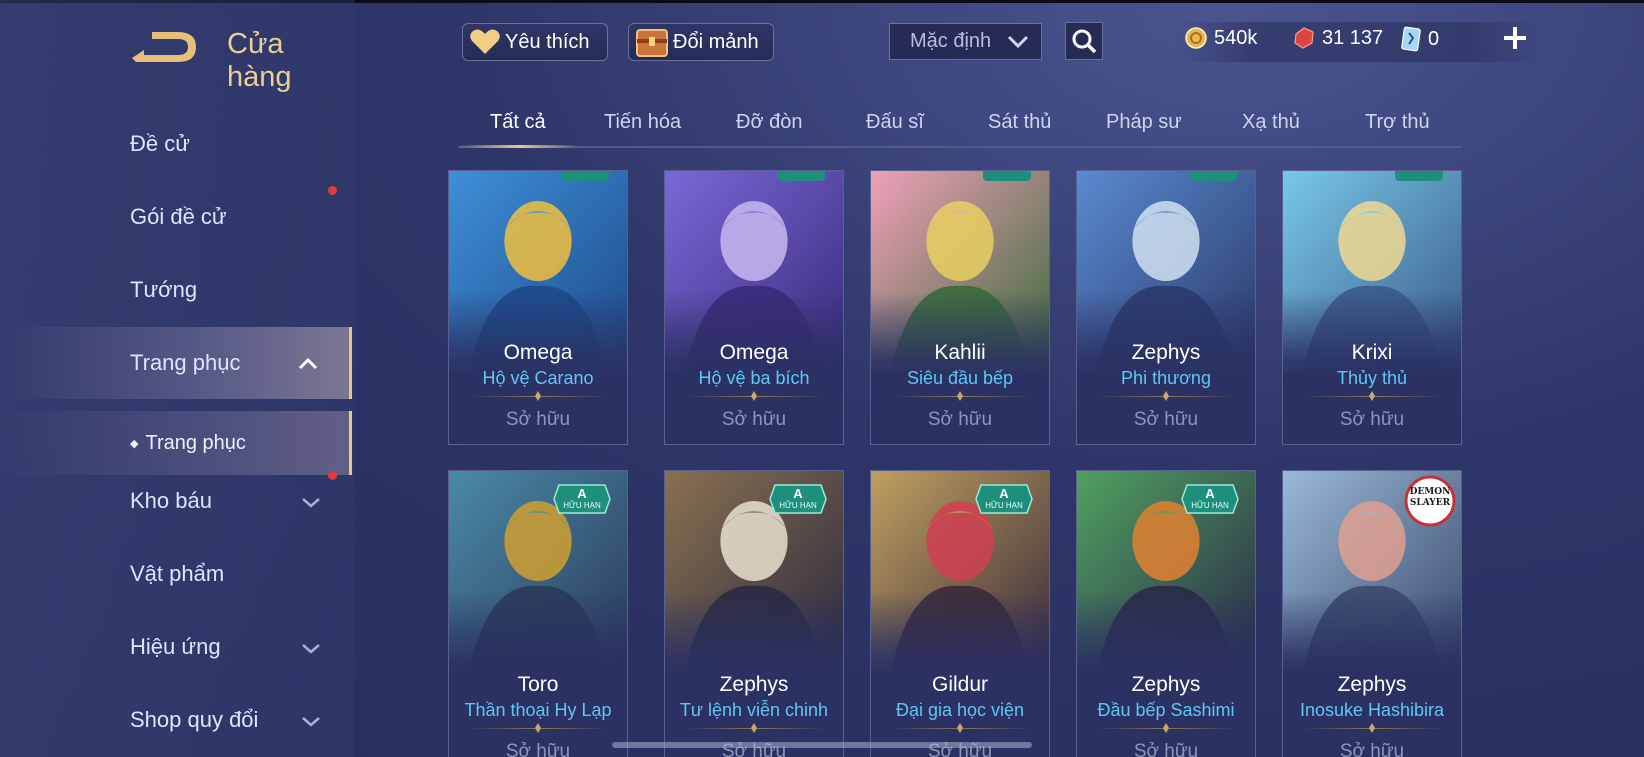 This screenshot has height=757, width=1644. What do you see at coordinates (1372, 307) in the screenshot?
I see `skin-card: Krixi Thủy thủ Sở hữu` at bounding box center [1372, 307].